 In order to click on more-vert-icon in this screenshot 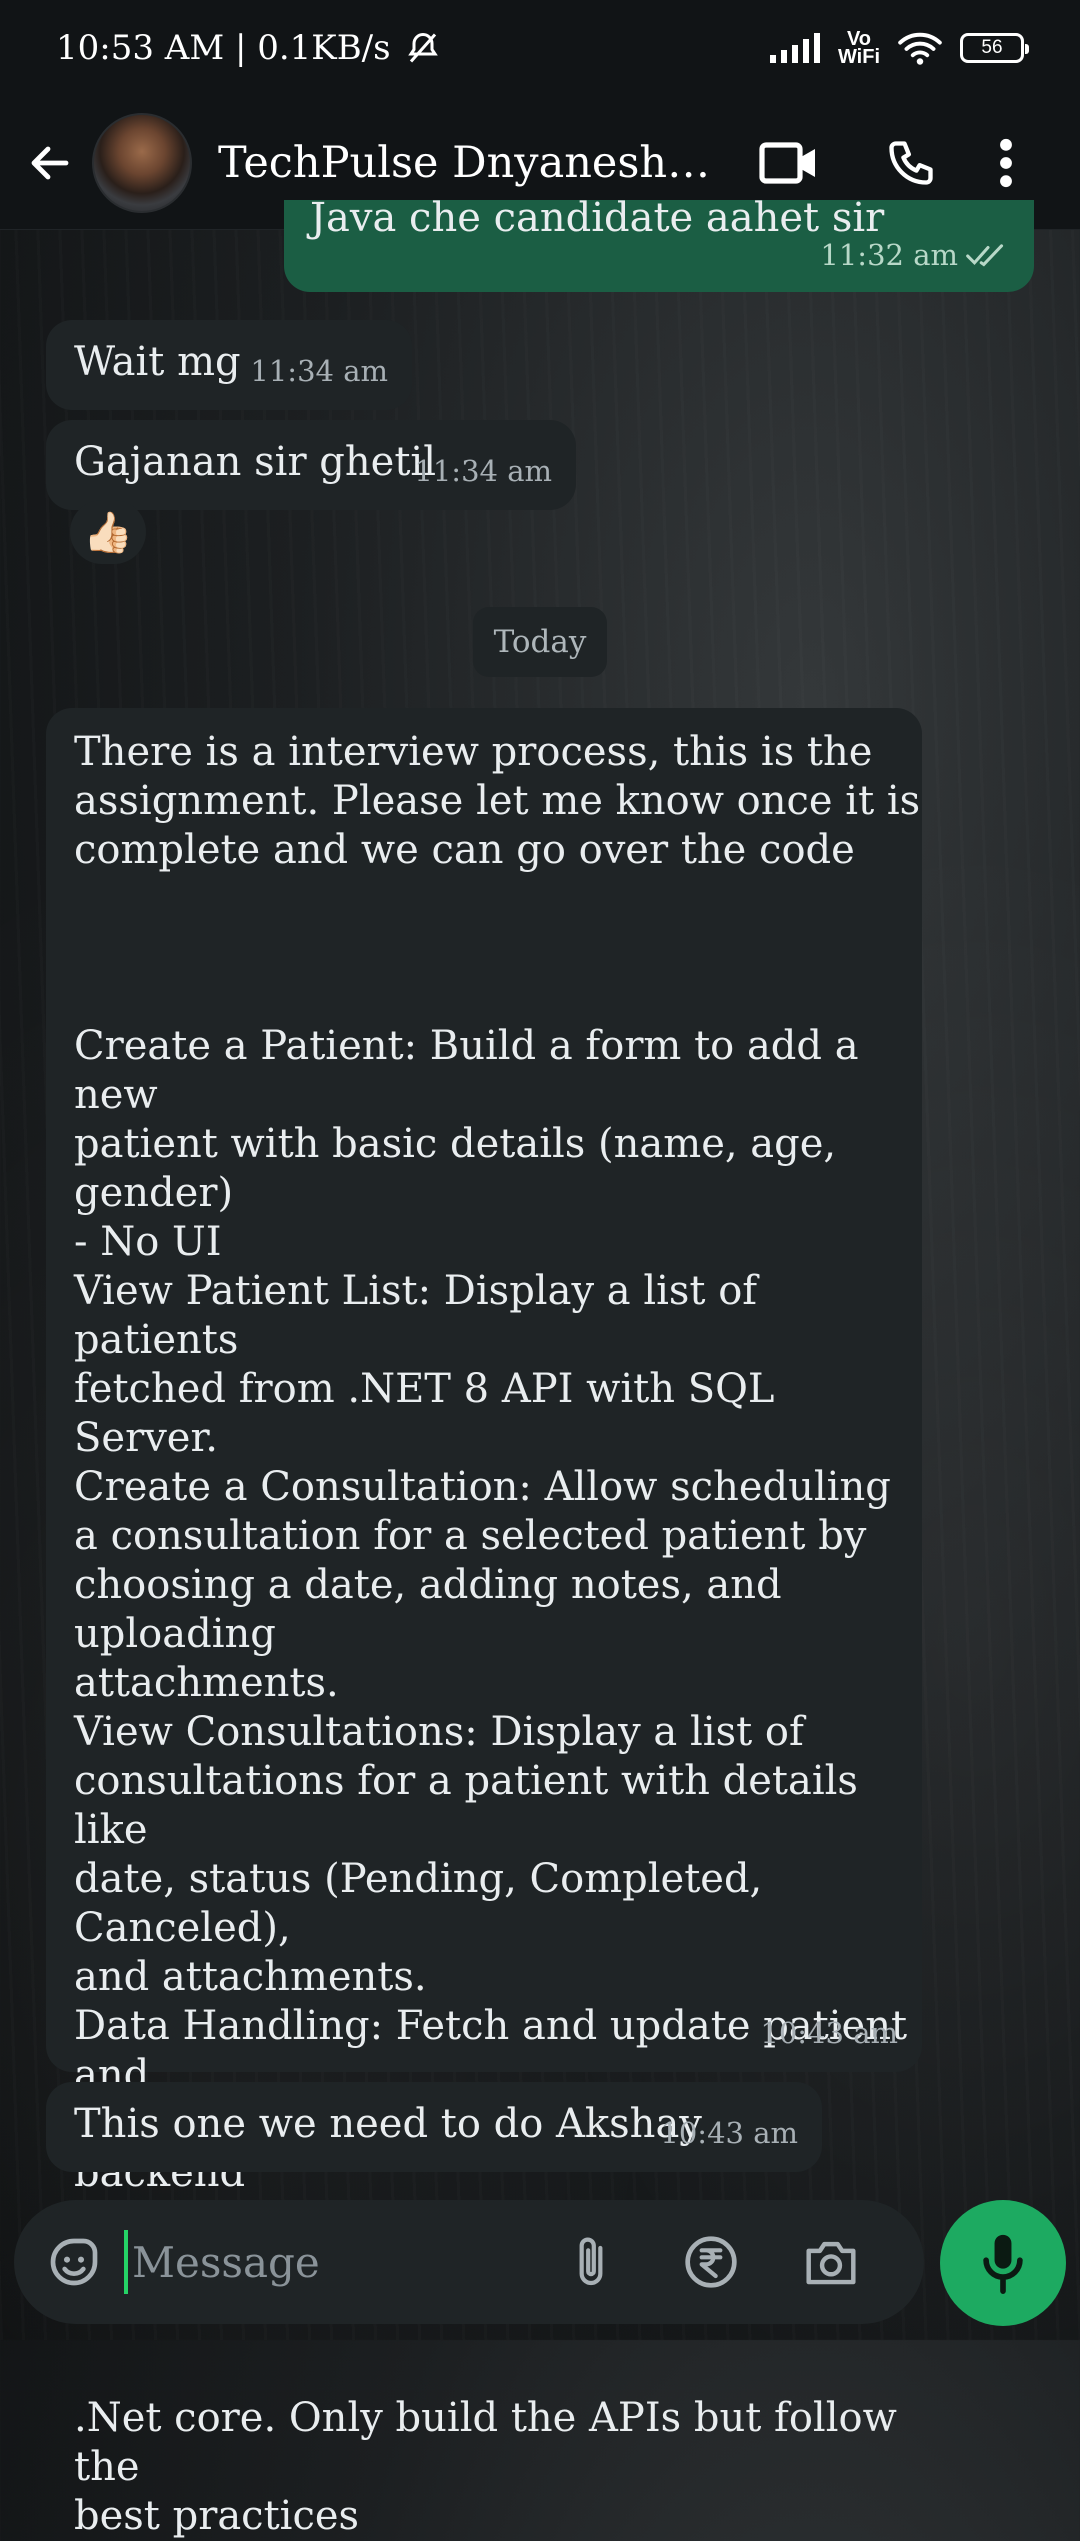, I will do `click(1006, 163)`.